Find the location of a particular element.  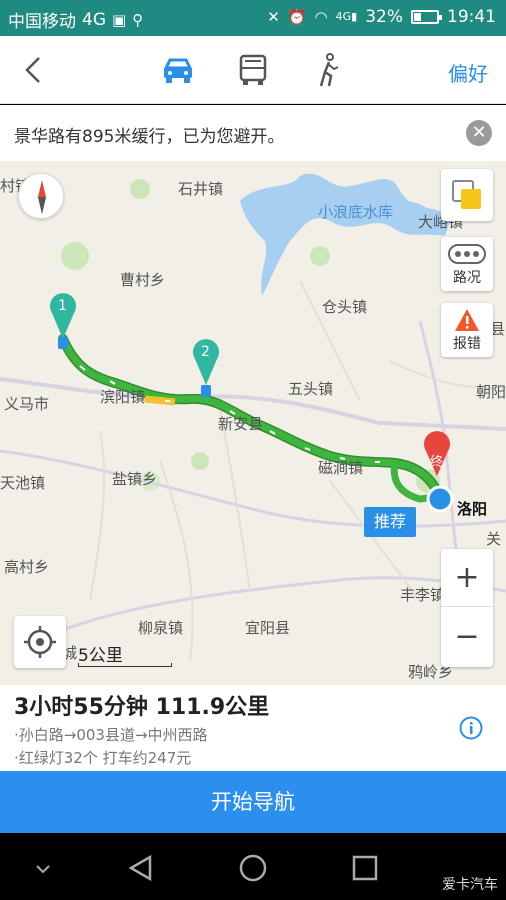

place-label: 磁涧镇 is located at coordinates (341, 468).